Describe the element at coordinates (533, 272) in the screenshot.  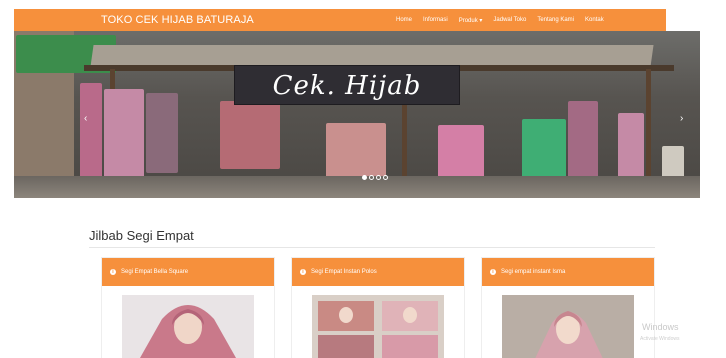
I see `product-card-title: Segi empat instant Isma` at that location.